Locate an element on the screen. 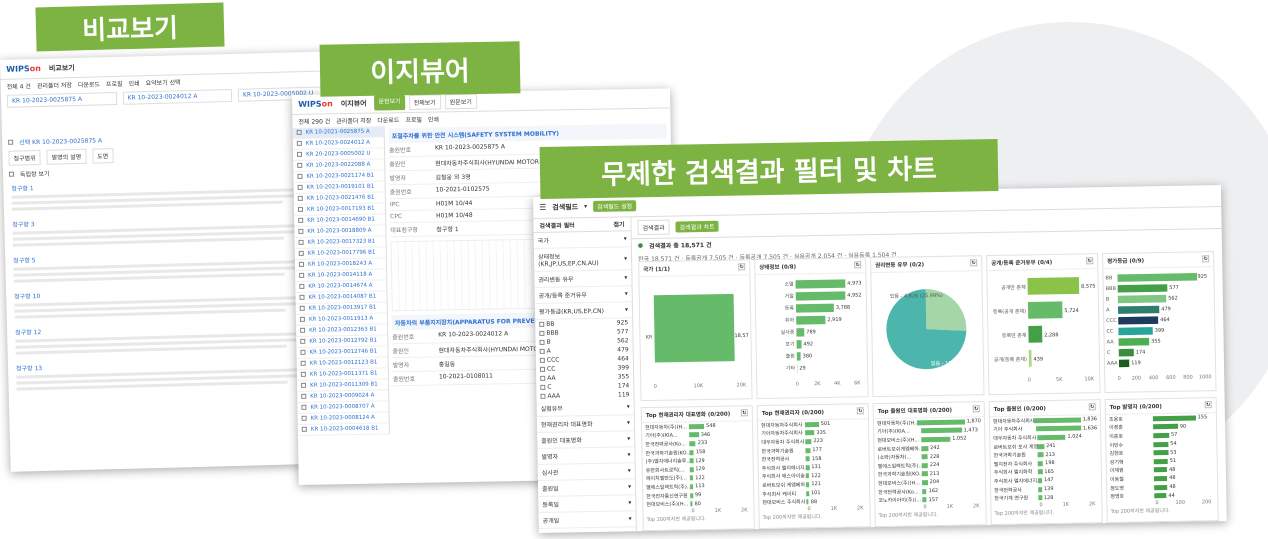  easy-toolbar-item: 인쇄 is located at coordinates (433, 118).